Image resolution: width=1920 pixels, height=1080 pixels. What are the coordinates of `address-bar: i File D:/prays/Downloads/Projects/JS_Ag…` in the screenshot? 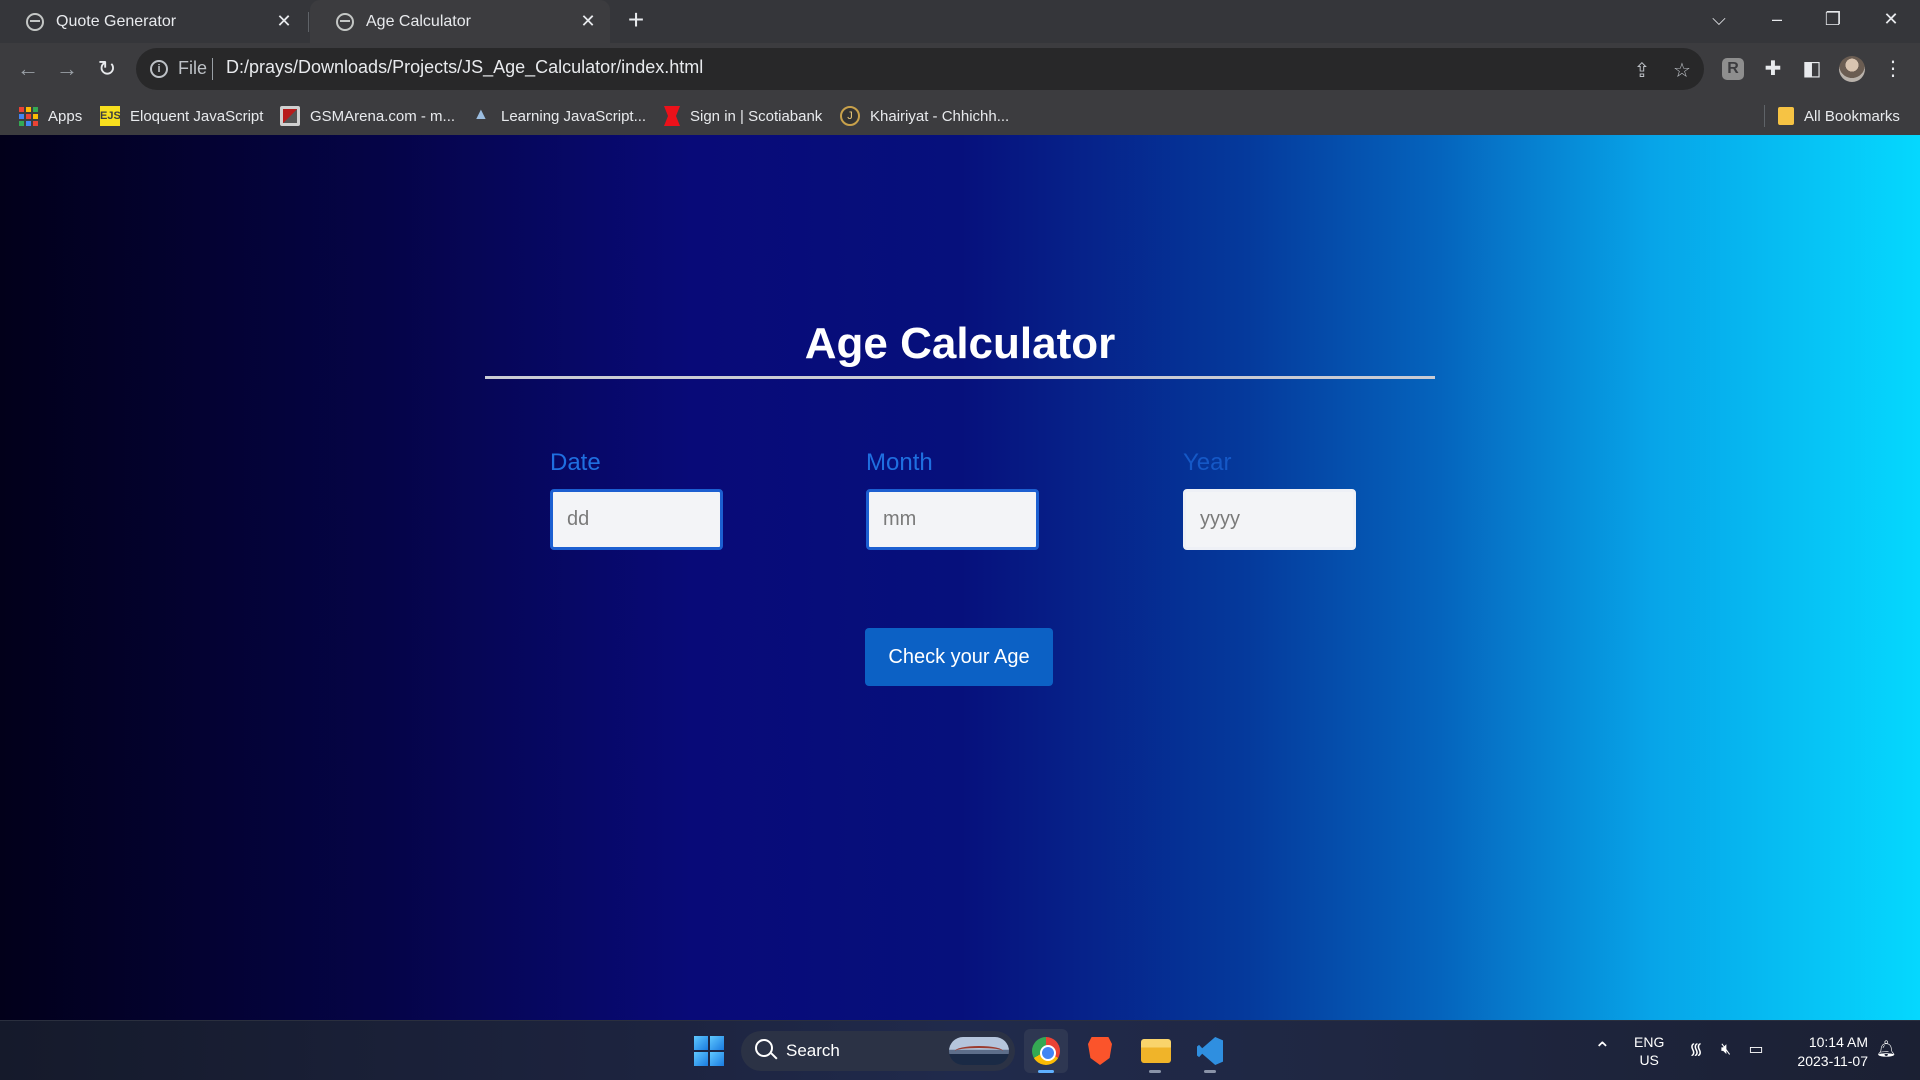 It's located at (920, 69).